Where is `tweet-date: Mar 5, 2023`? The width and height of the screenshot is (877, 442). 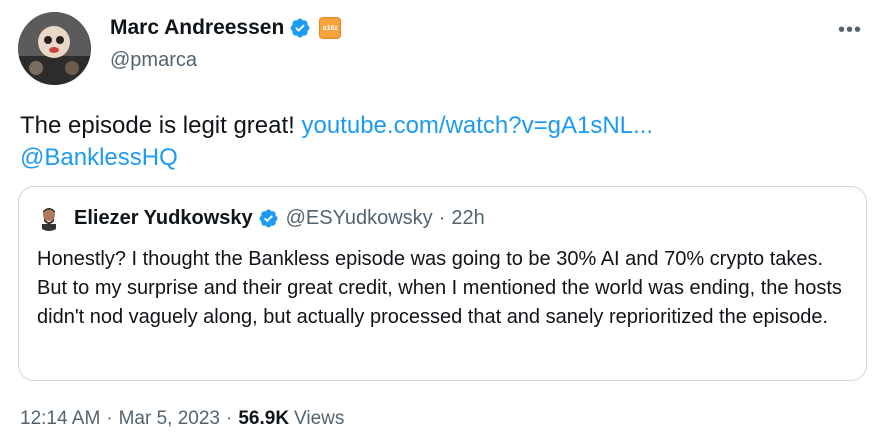
tweet-date: Mar 5, 2023 is located at coordinates (169, 419).